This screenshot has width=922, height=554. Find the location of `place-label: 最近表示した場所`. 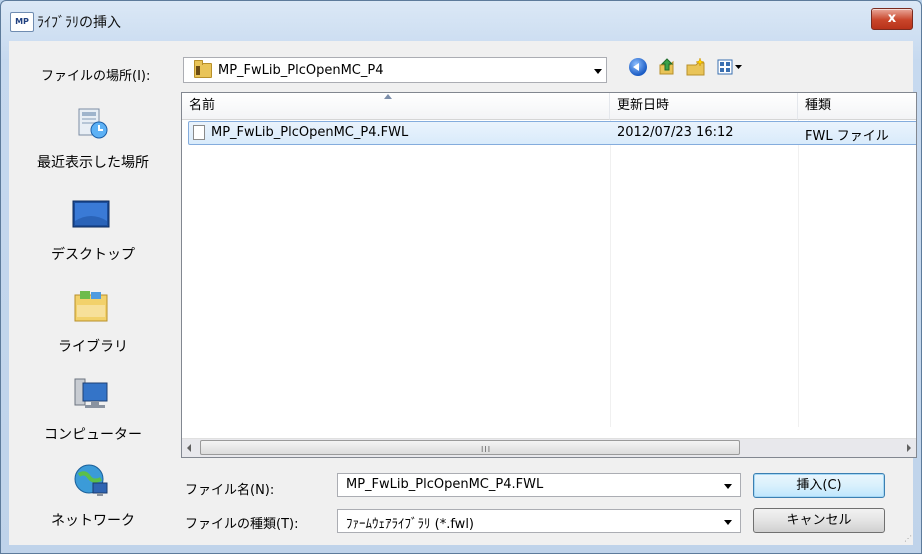

place-label: 最近表示した場所 is located at coordinates (93, 163).